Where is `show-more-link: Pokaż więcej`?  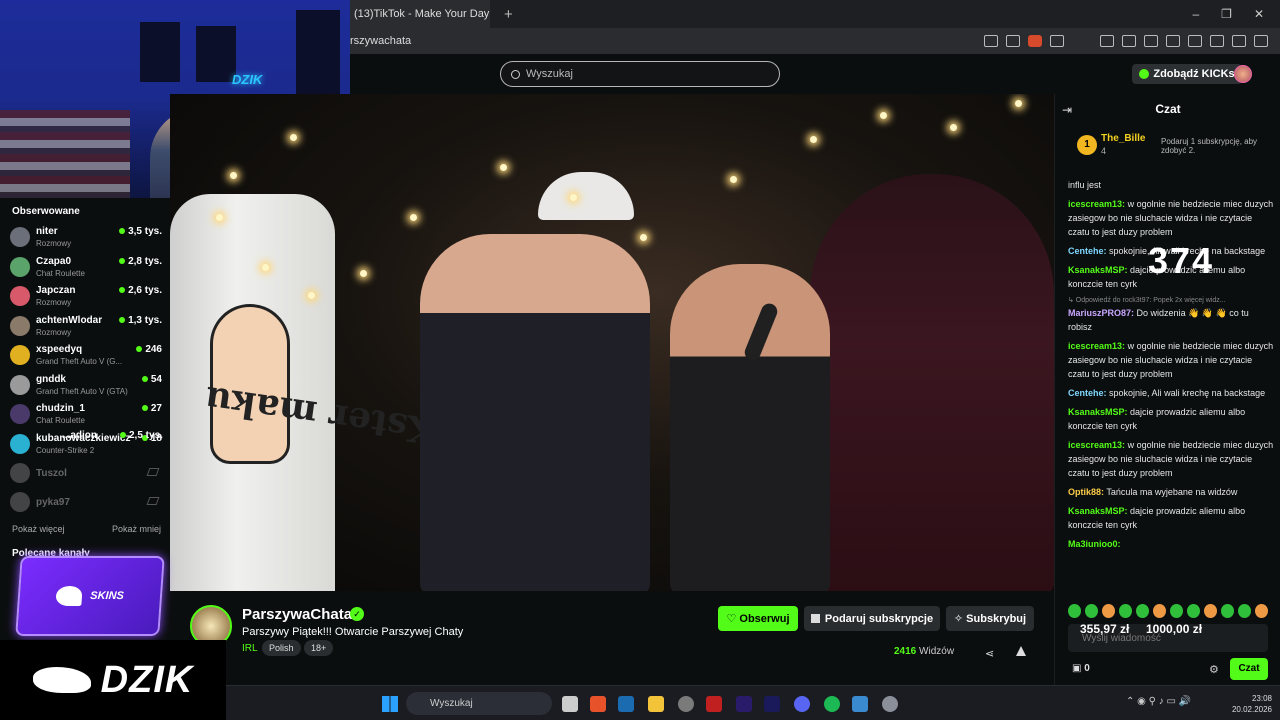
show-more-link: Pokaż więcej is located at coordinates (38, 529).